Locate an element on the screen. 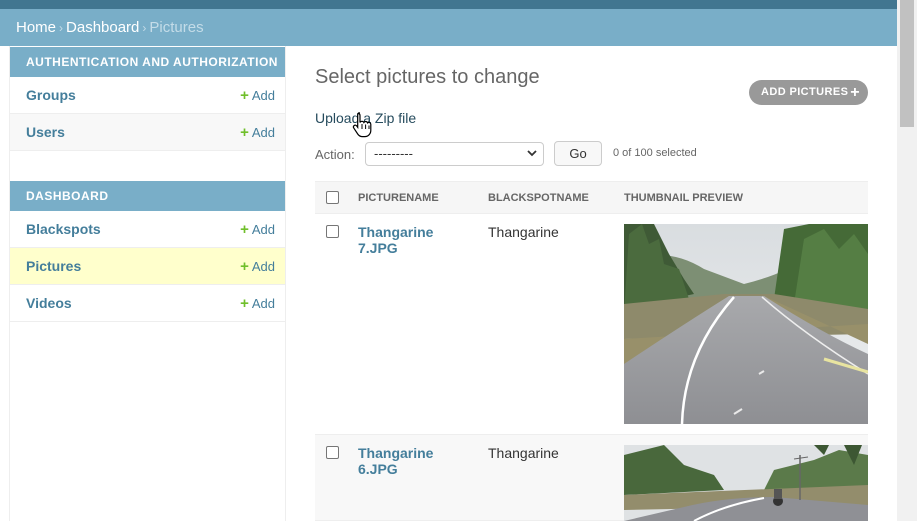  sidebar-item-label: Pictures is located at coordinates (53, 266).